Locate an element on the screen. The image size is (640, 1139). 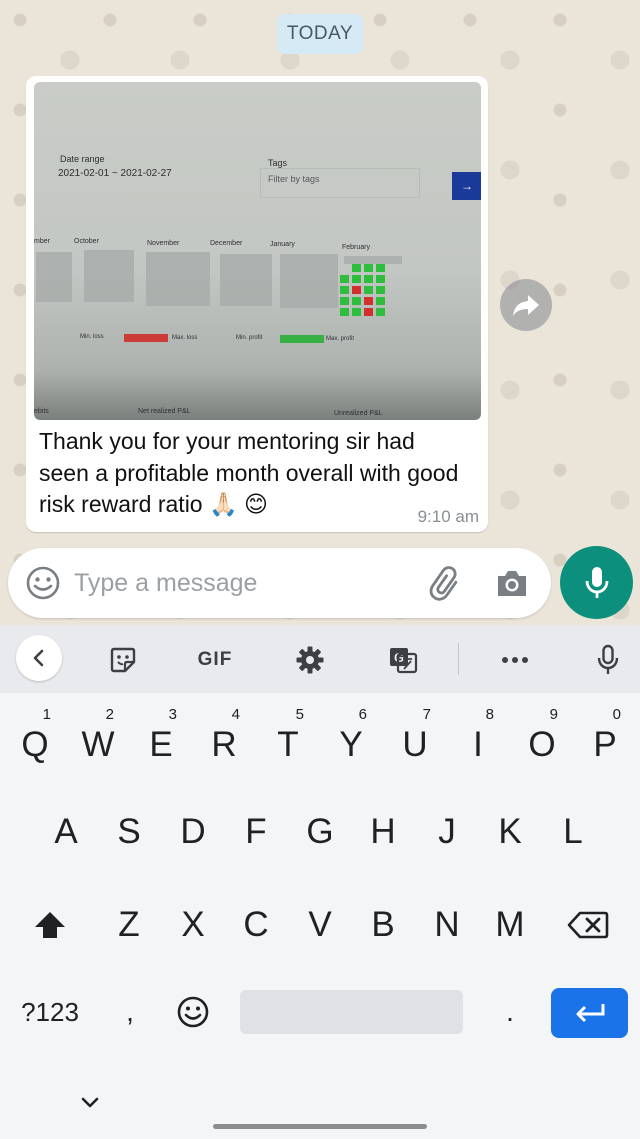
key-letter: Y is located at coordinates (351, 744).